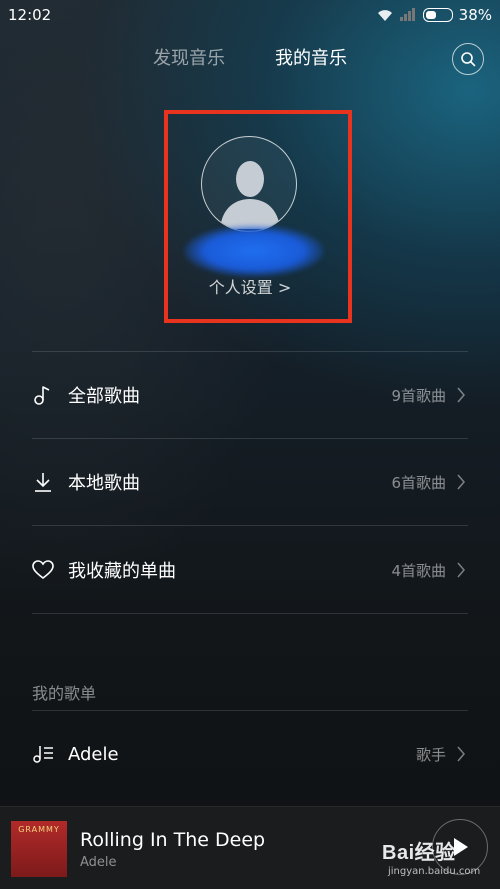 The height and width of the screenshot is (889, 500). I want to click on track-artist: Adele, so click(98, 862).